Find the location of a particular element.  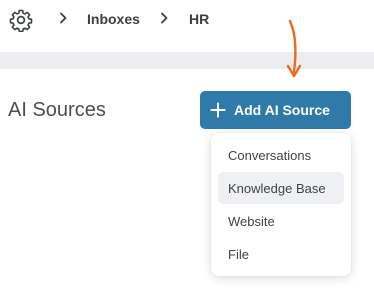

header-divider-strip is located at coordinates (187, 60).